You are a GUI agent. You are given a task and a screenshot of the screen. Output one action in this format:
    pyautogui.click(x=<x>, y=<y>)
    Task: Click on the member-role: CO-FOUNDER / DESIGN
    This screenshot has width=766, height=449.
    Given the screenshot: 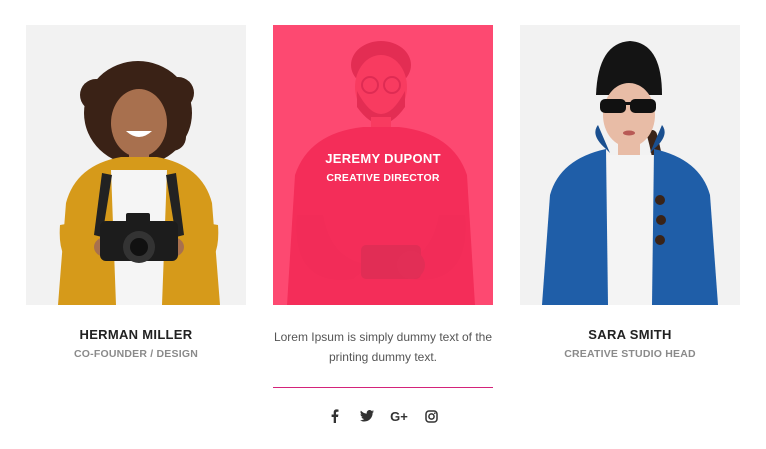 What is the action you would take?
    pyautogui.click(x=136, y=354)
    